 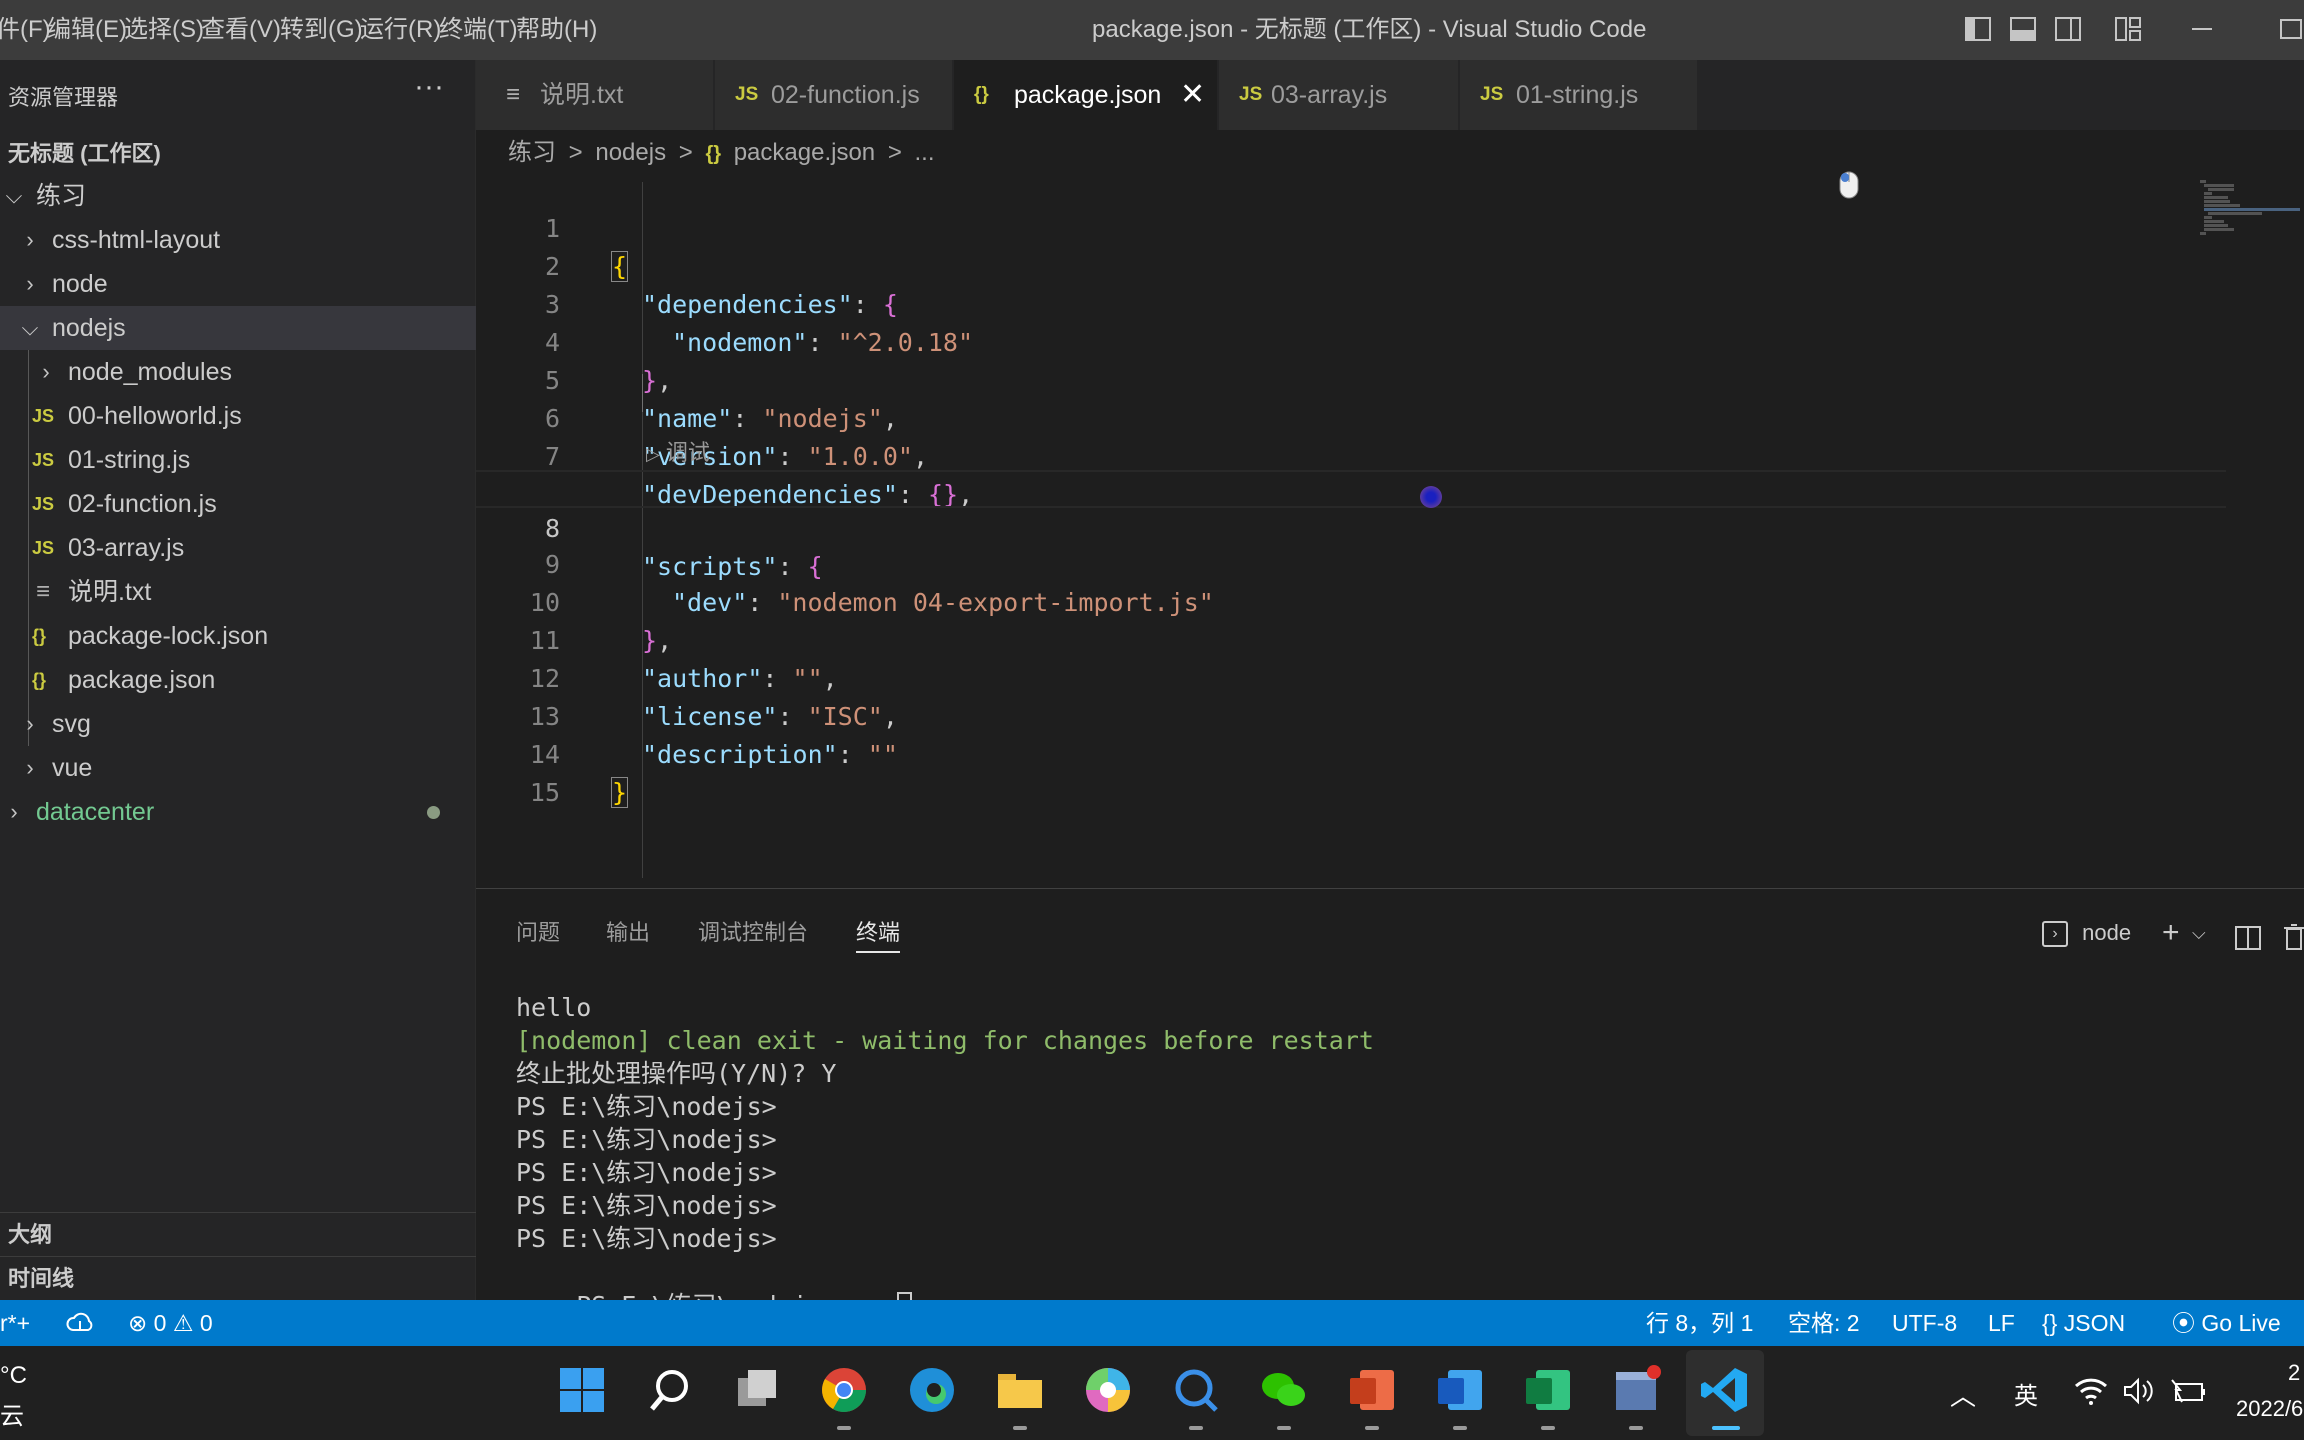 What do you see at coordinates (608, 361) in the screenshot?
I see `code-line: 4 },` at bounding box center [608, 361].